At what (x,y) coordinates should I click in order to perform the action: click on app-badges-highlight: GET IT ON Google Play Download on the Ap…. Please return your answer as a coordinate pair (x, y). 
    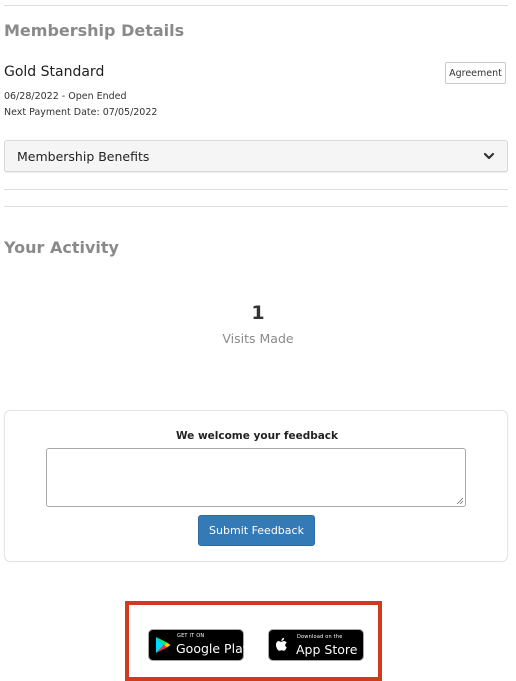
    Looking at the image, I should click on (253, 641).